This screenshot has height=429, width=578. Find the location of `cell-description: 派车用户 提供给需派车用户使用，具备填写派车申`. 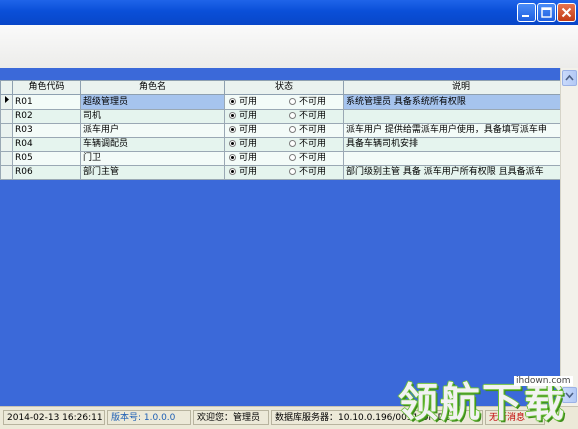

cell-description: 派车用户 提供给需派车用户使用，具备填写派车申 is located at coordinates (461, 131).